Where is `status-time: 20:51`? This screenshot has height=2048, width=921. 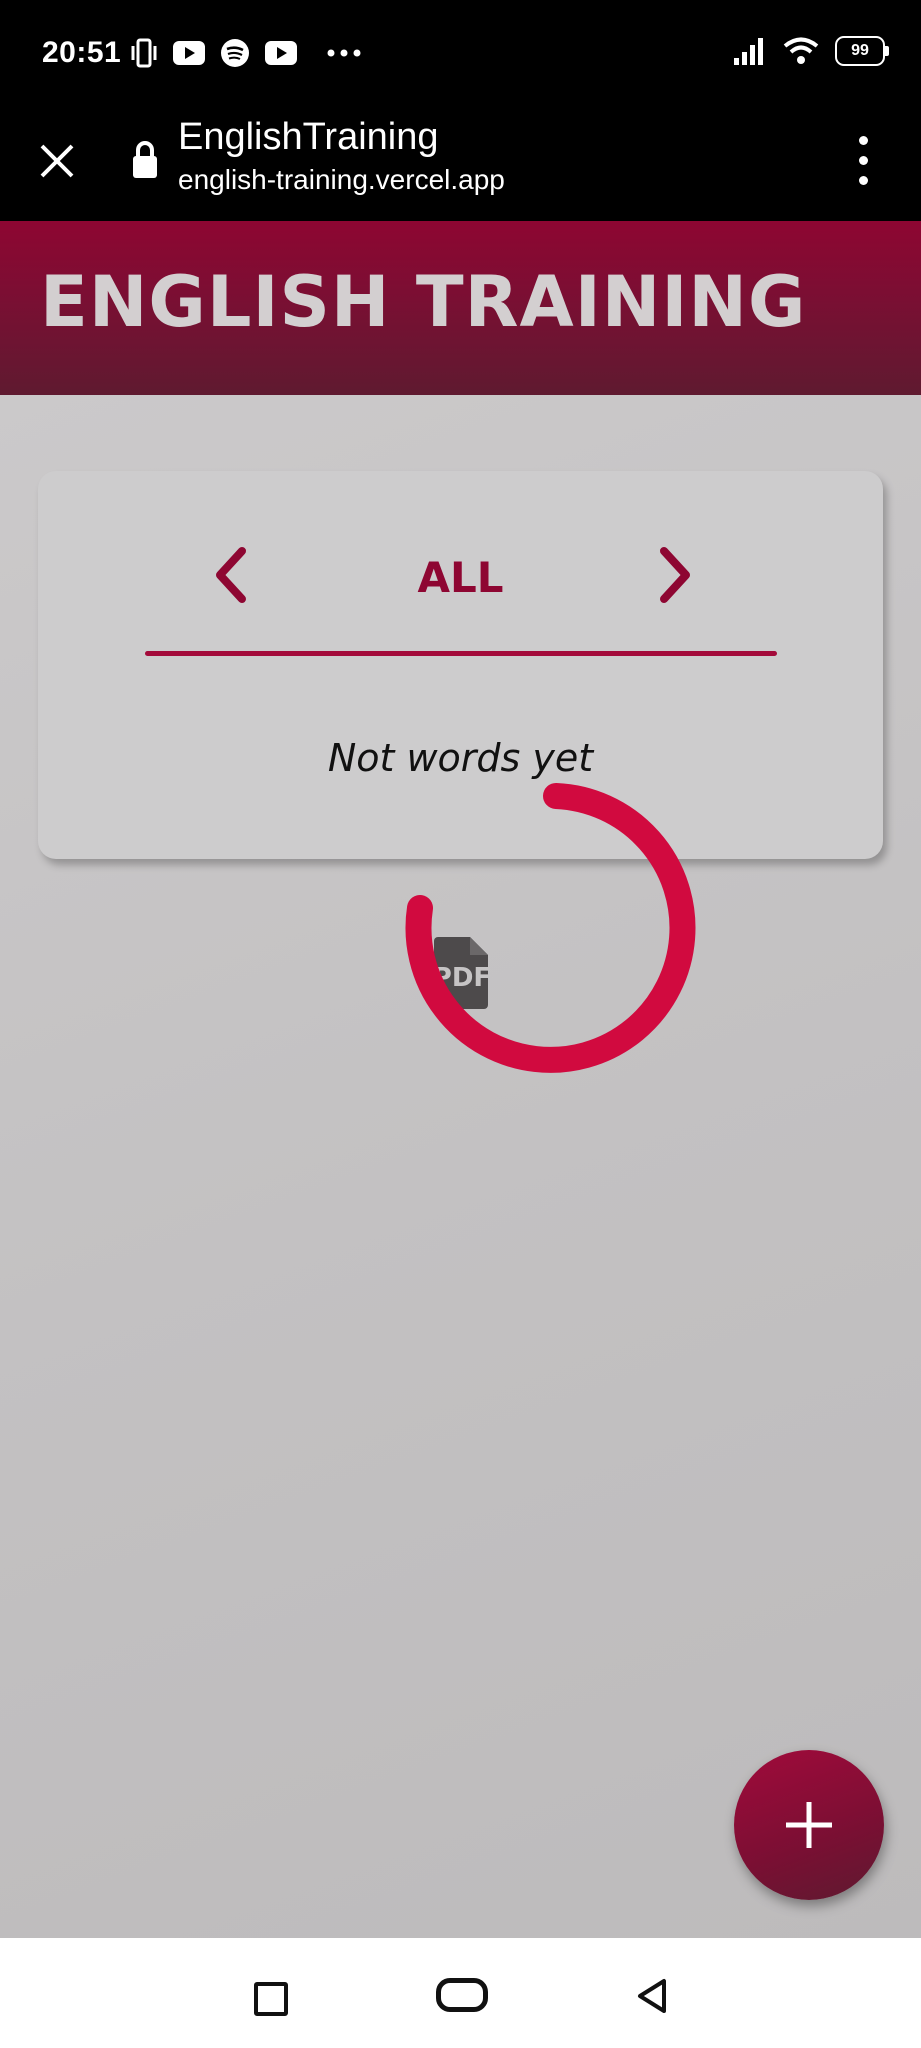 status-time: 20:51 is located at coordinates (82, 52).